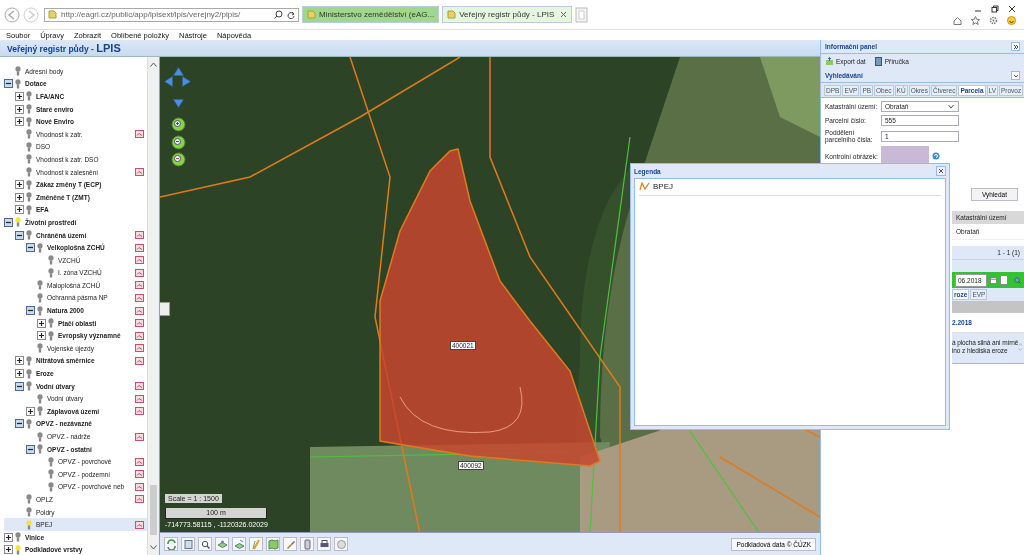 The image size is (1024, 555). What do you see at coordinates (178, 142) in the screenshot?
I see `zoom-to-extent-icon` at bounding box center [178, 142].